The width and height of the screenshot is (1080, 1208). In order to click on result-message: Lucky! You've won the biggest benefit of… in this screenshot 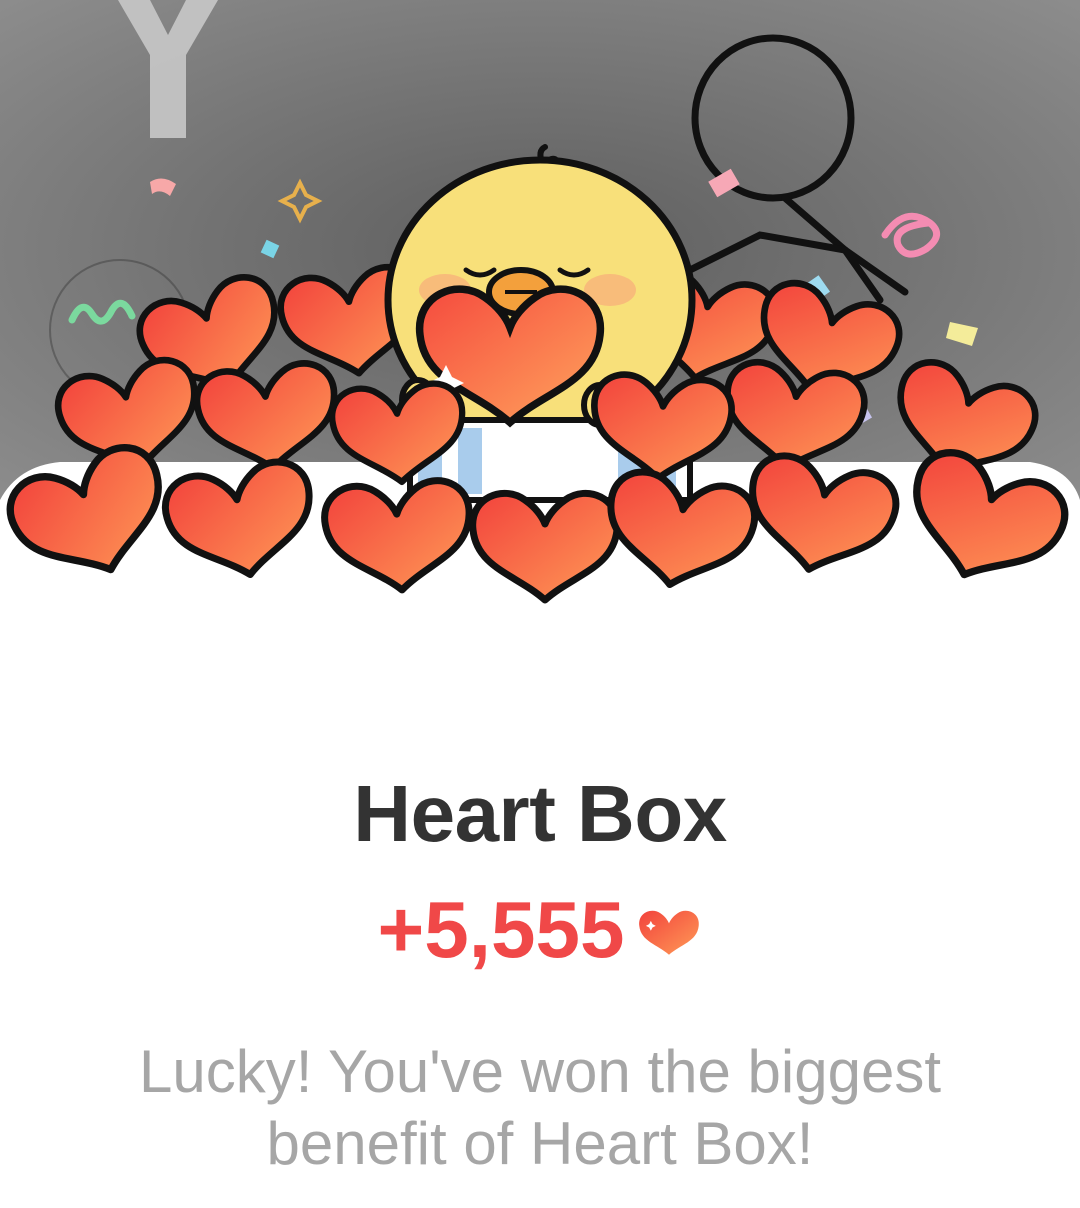, I will do `click(540, 1107)`.